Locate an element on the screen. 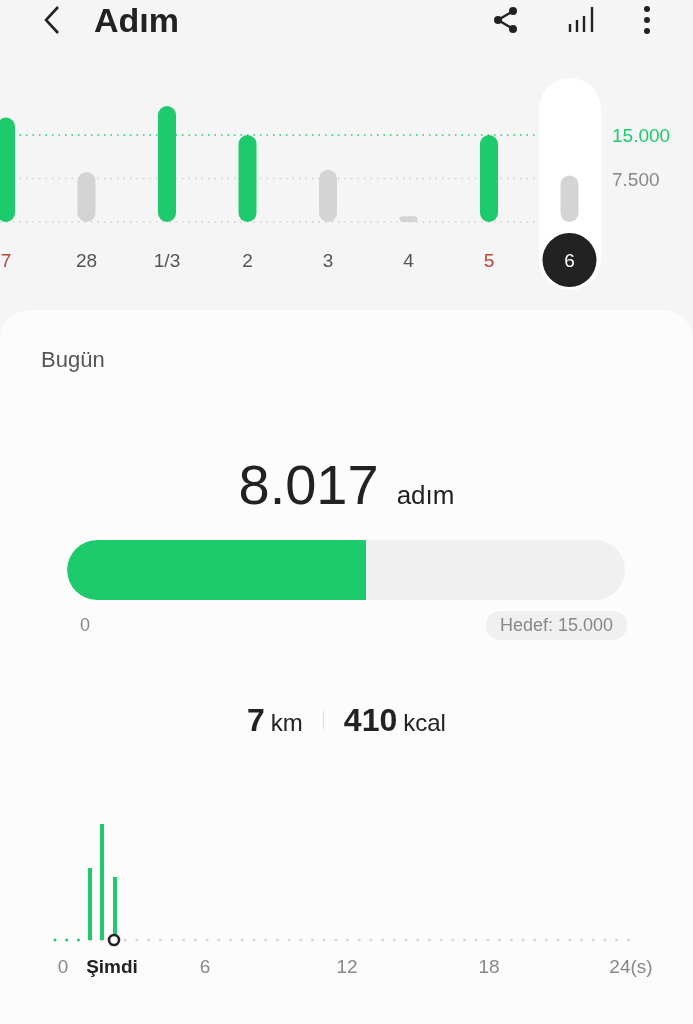  day-label: 6 is located at coordinates (569, 260).